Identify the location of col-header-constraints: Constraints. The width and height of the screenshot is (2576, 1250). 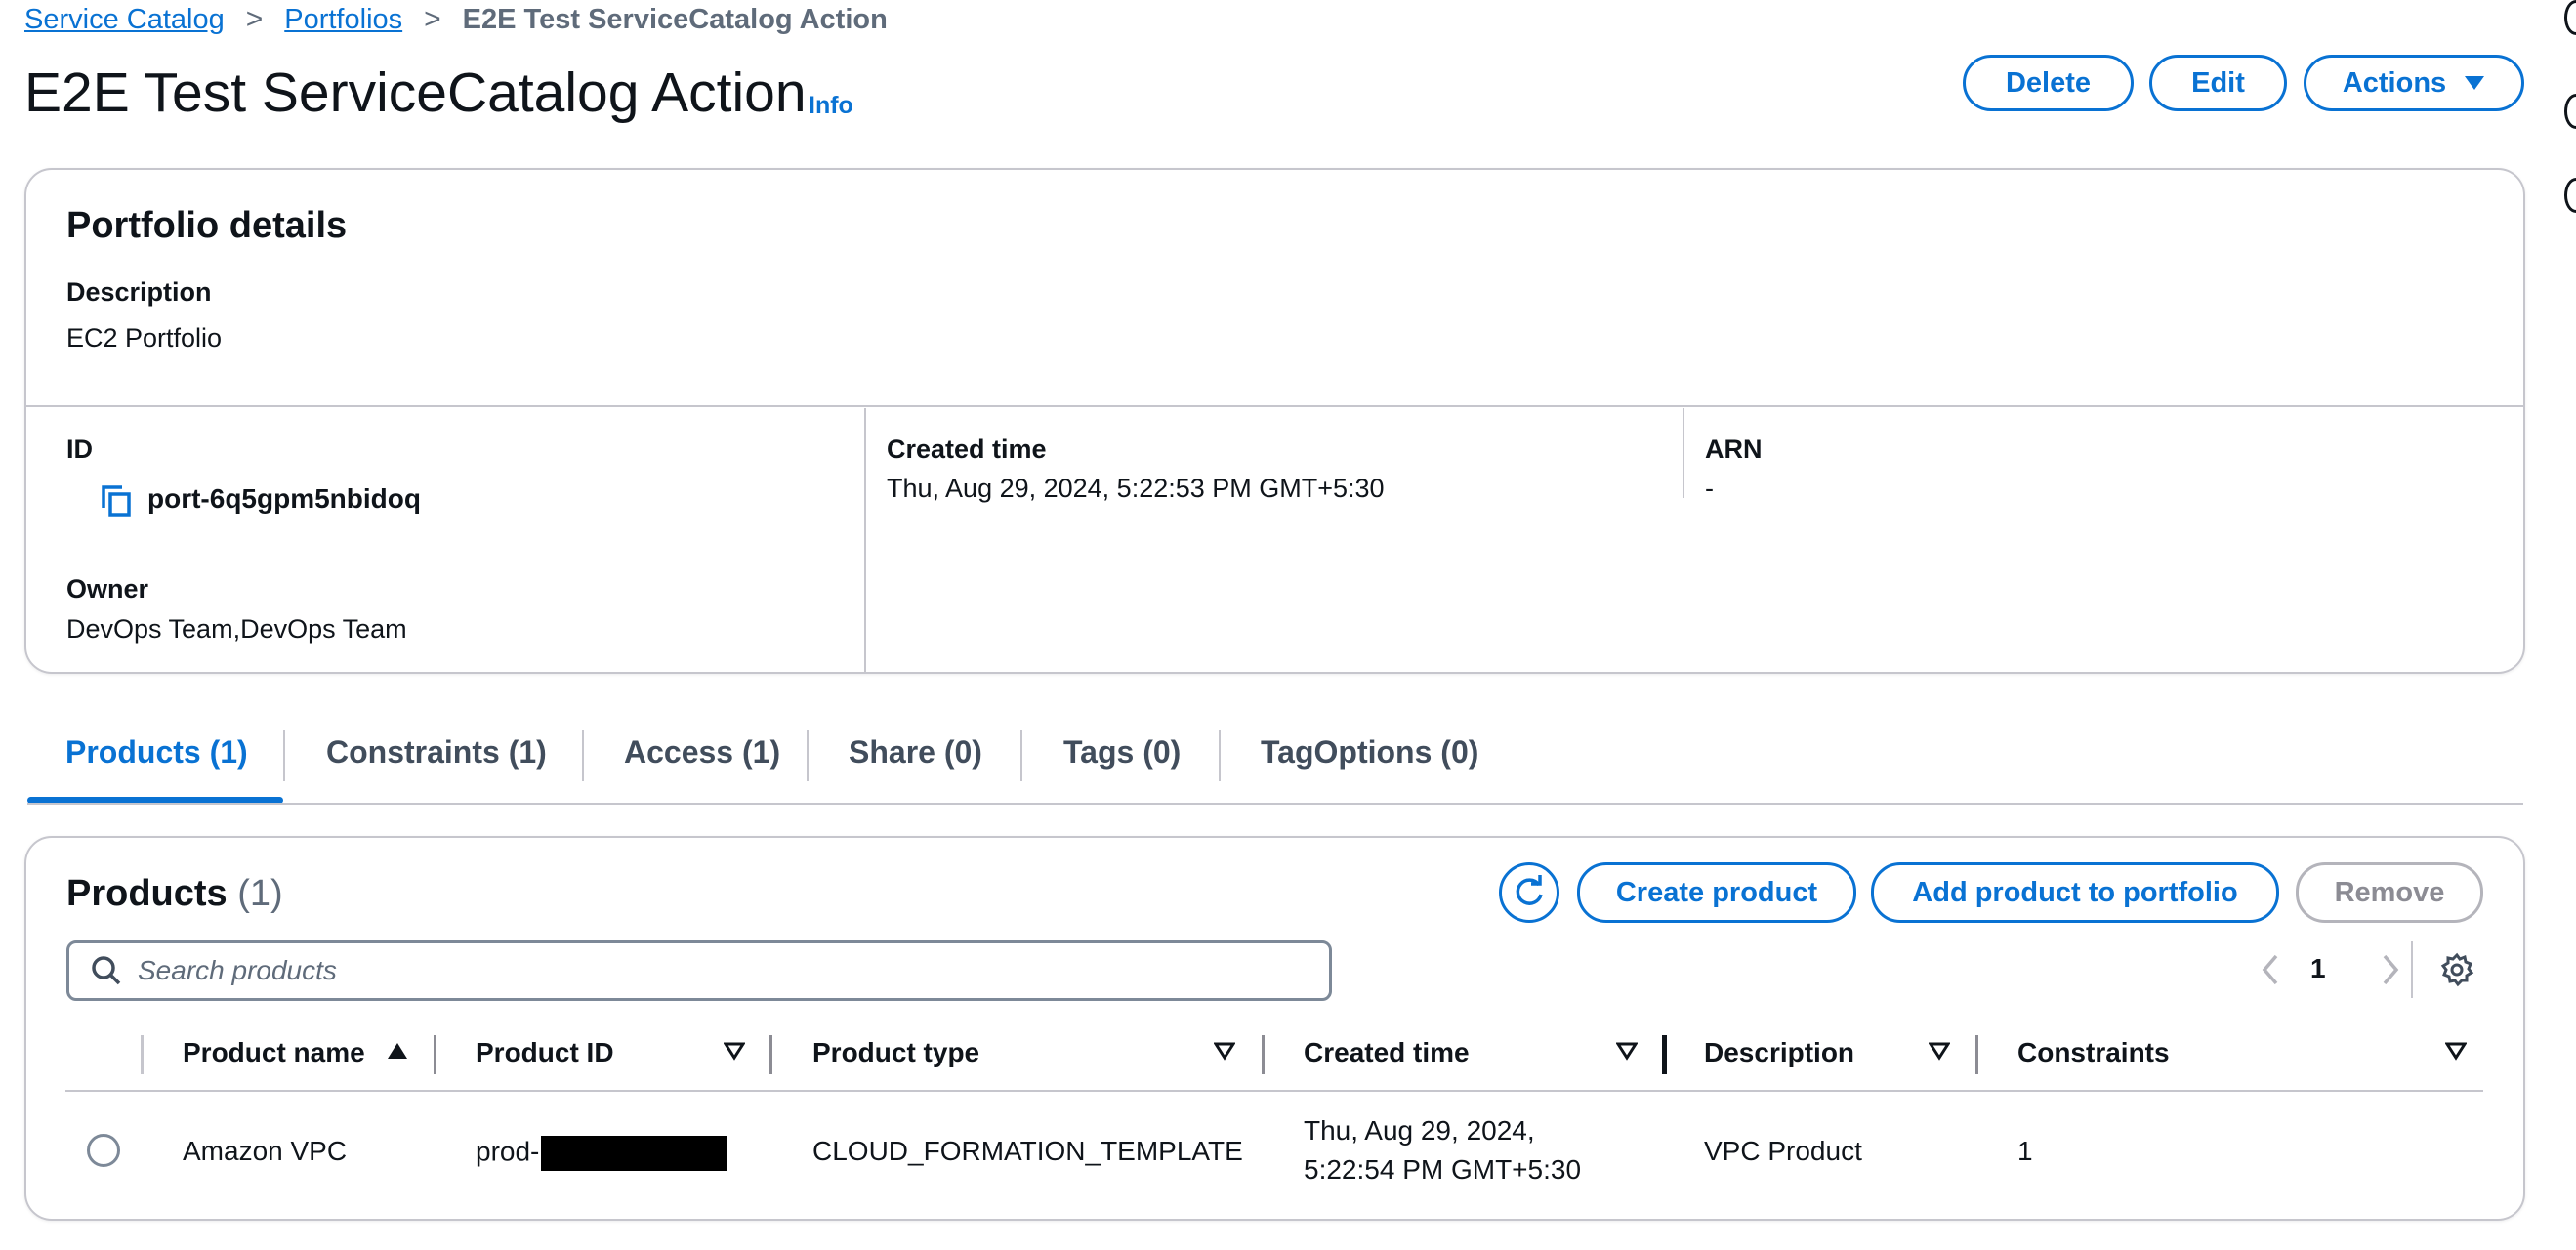
(2093, 1052).